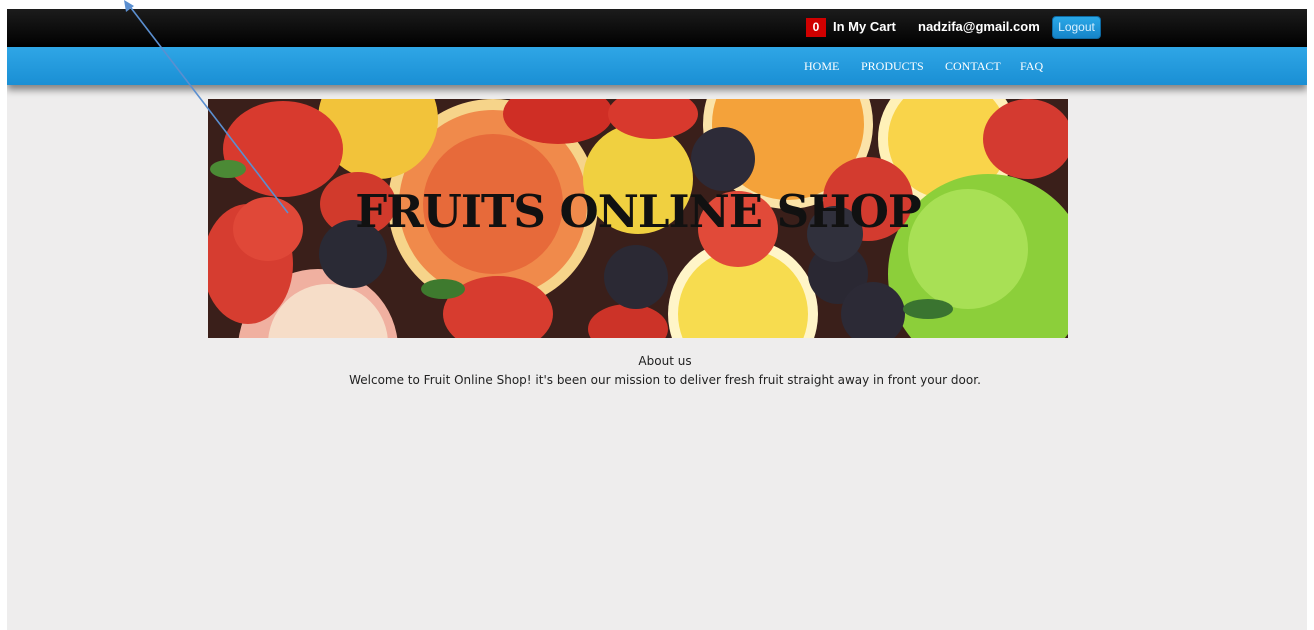 The height and width of the screenshot is (630, 1314). I want to click on cart-link: In My Cart, so click(864, 26).